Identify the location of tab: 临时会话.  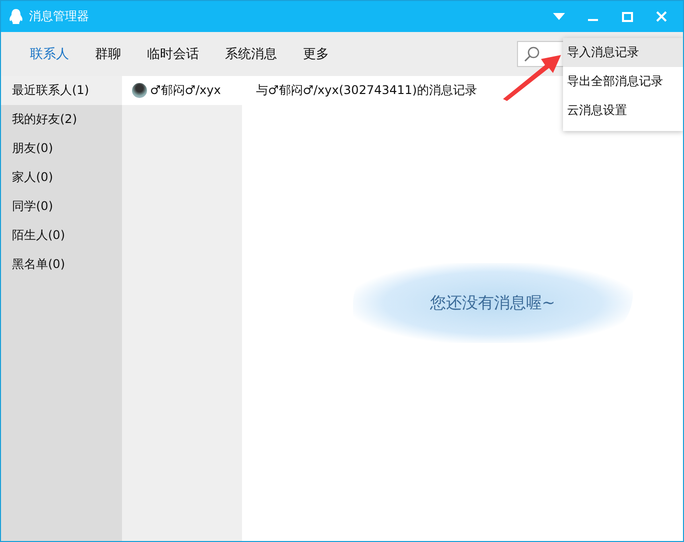
(173, 54).